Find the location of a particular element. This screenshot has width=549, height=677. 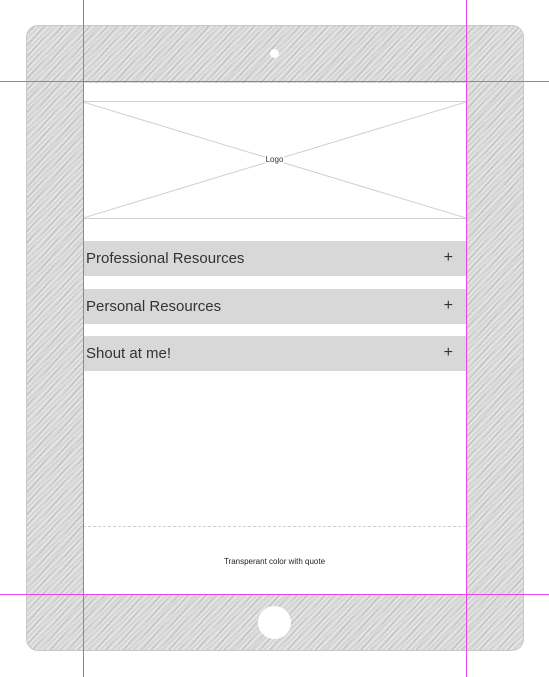

quote-placeholder: Transperant color with quote is located at coordinates (274, 561).